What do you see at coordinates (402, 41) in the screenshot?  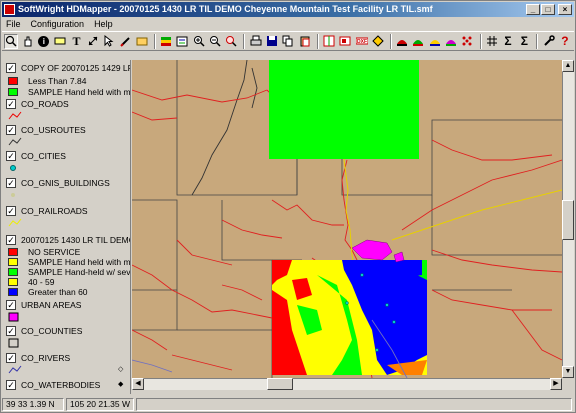 I see `drive-test-icon` at bounding box center [402, 41].